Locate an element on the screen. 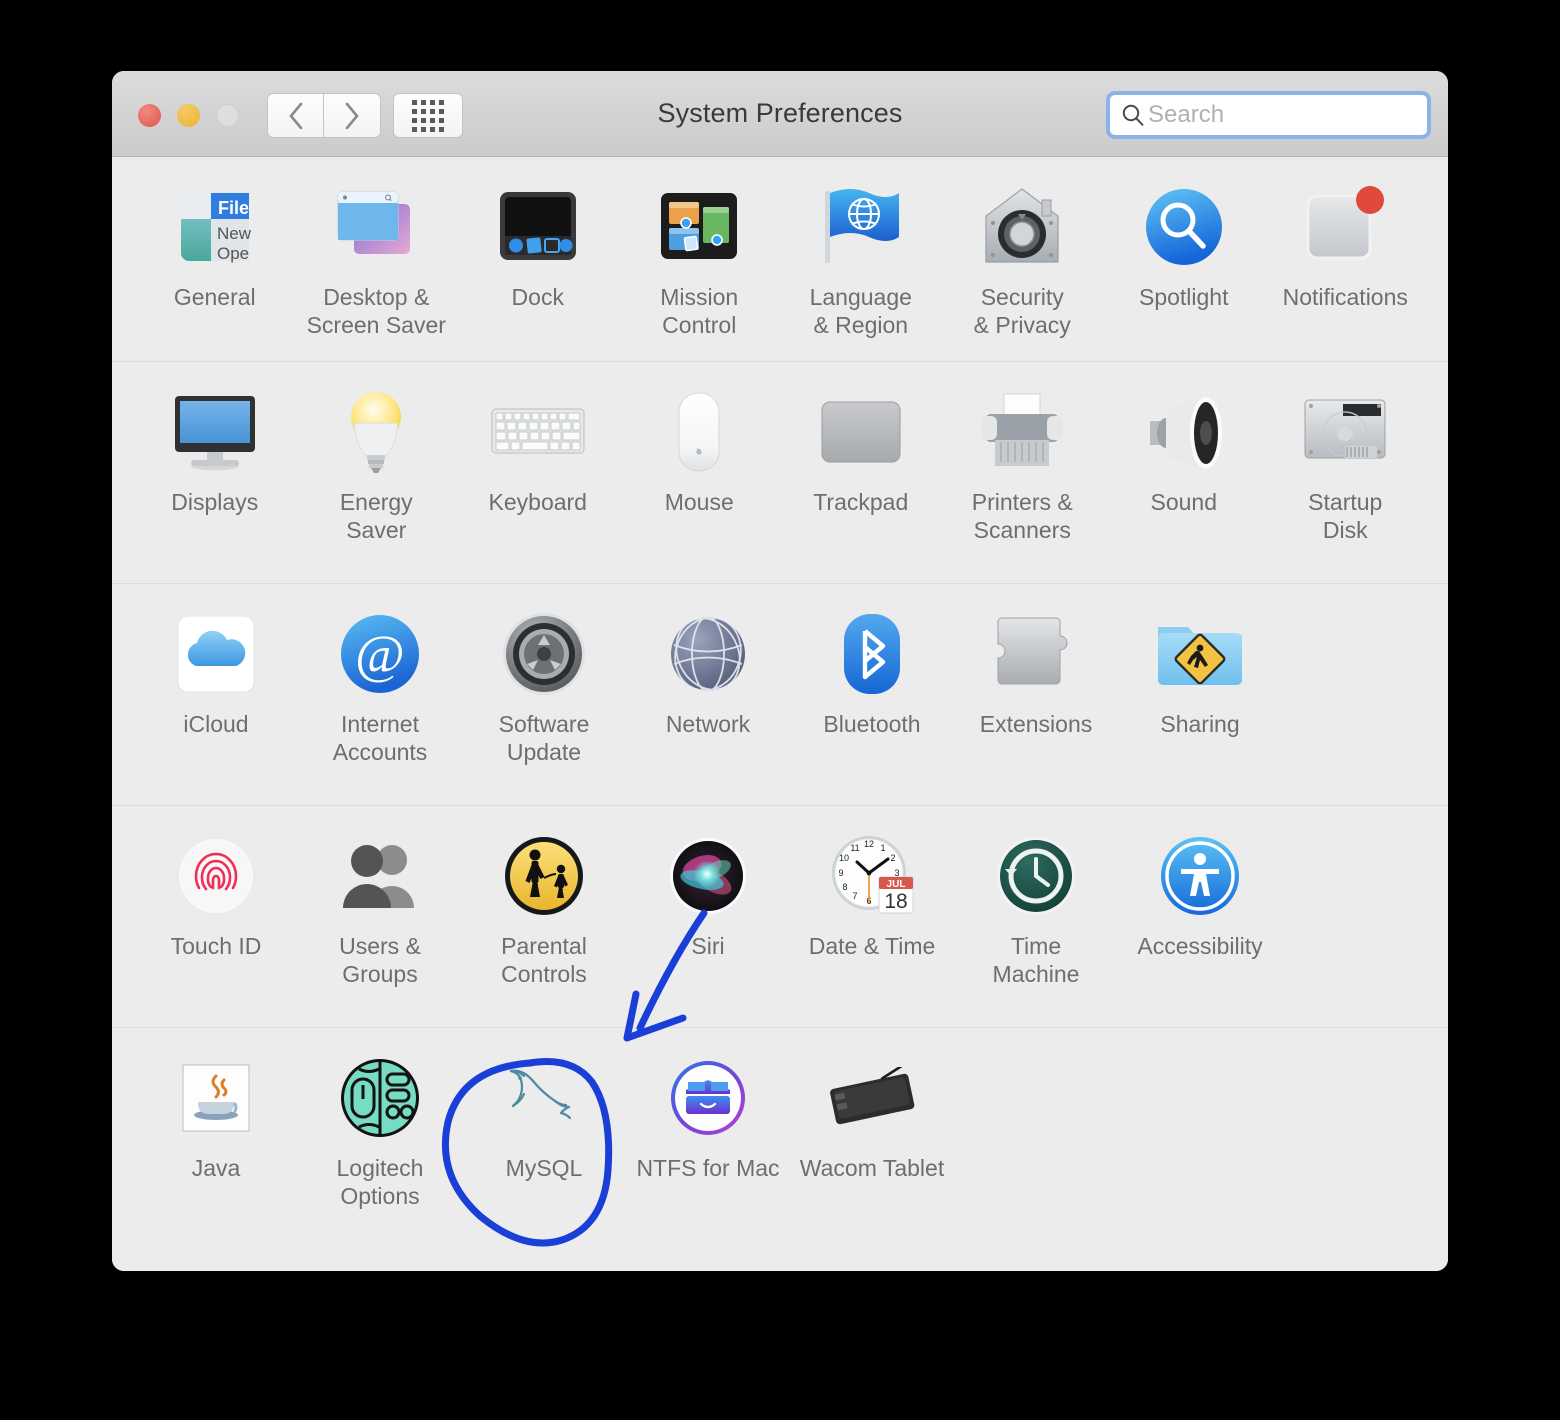  users-groups-icon is located at coordinates (380, 876).